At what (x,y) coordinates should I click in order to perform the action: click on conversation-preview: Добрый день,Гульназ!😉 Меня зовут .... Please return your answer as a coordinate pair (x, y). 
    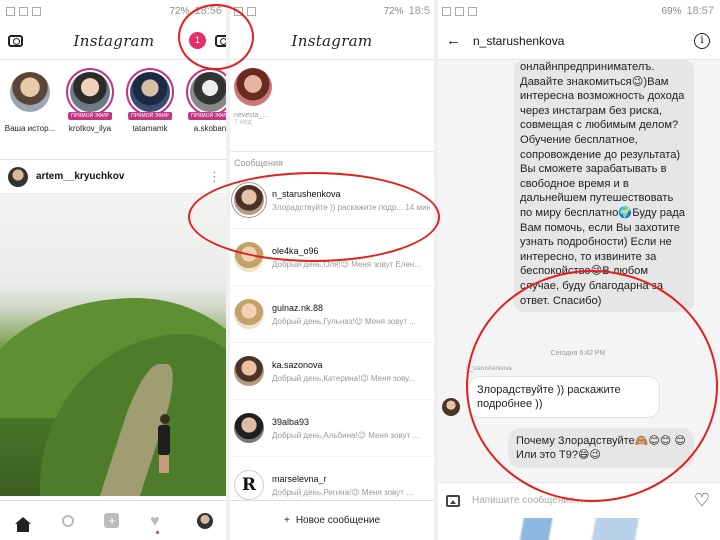
    Looking at the image, I should click on (344, 321).